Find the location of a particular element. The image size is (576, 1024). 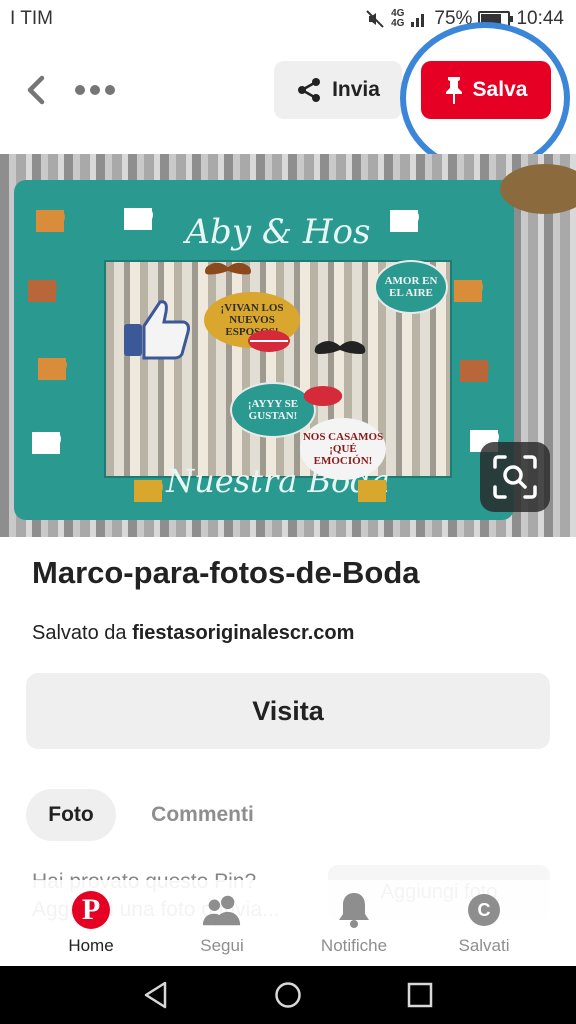

clock: 10:44 is located at coordinates (540, 18).